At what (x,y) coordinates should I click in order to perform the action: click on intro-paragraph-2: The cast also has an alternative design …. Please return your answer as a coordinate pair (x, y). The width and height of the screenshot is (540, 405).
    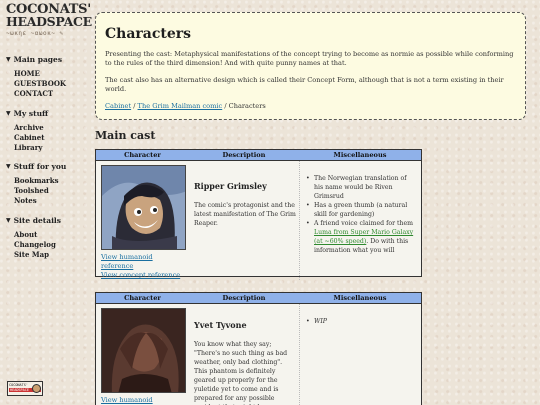
    Looking at the image, I should click on (304, 84).